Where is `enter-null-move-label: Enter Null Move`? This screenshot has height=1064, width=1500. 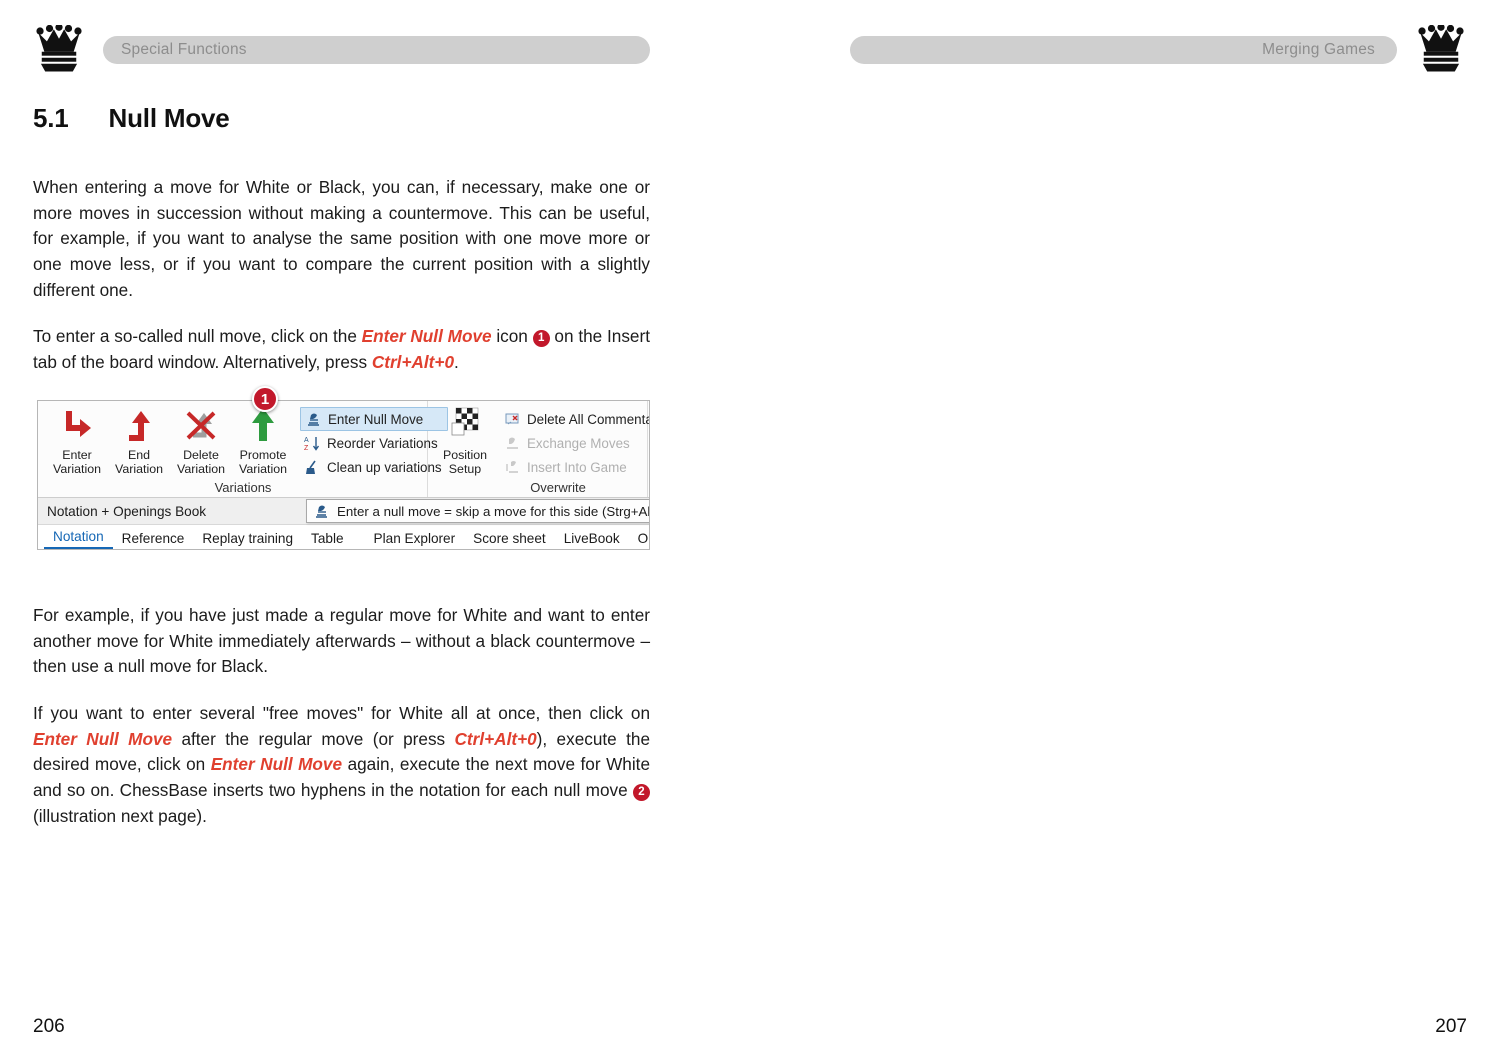
enter-null-move-label: Enter Null Move is located at coordinates (376, 419).